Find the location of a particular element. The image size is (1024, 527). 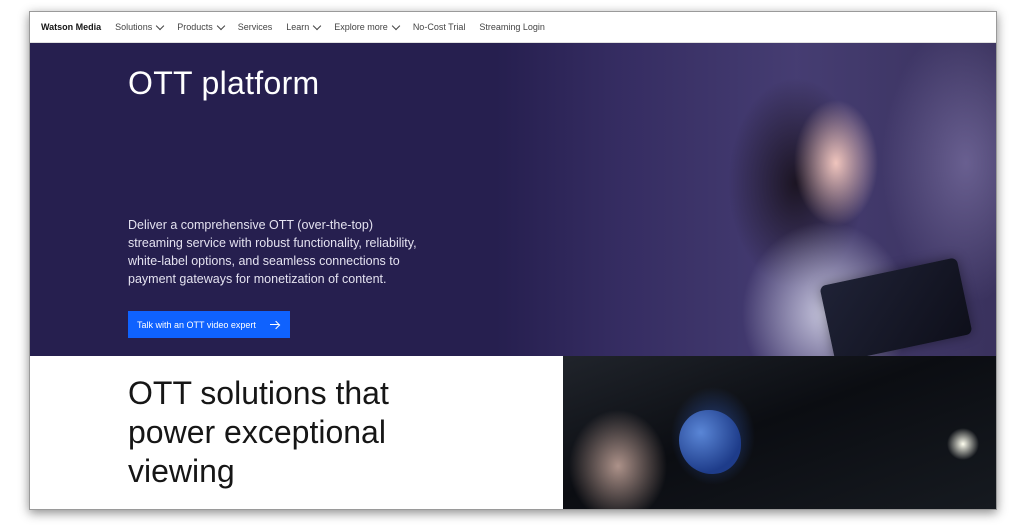

tablet-illustration is located at coordinates (896, 306).